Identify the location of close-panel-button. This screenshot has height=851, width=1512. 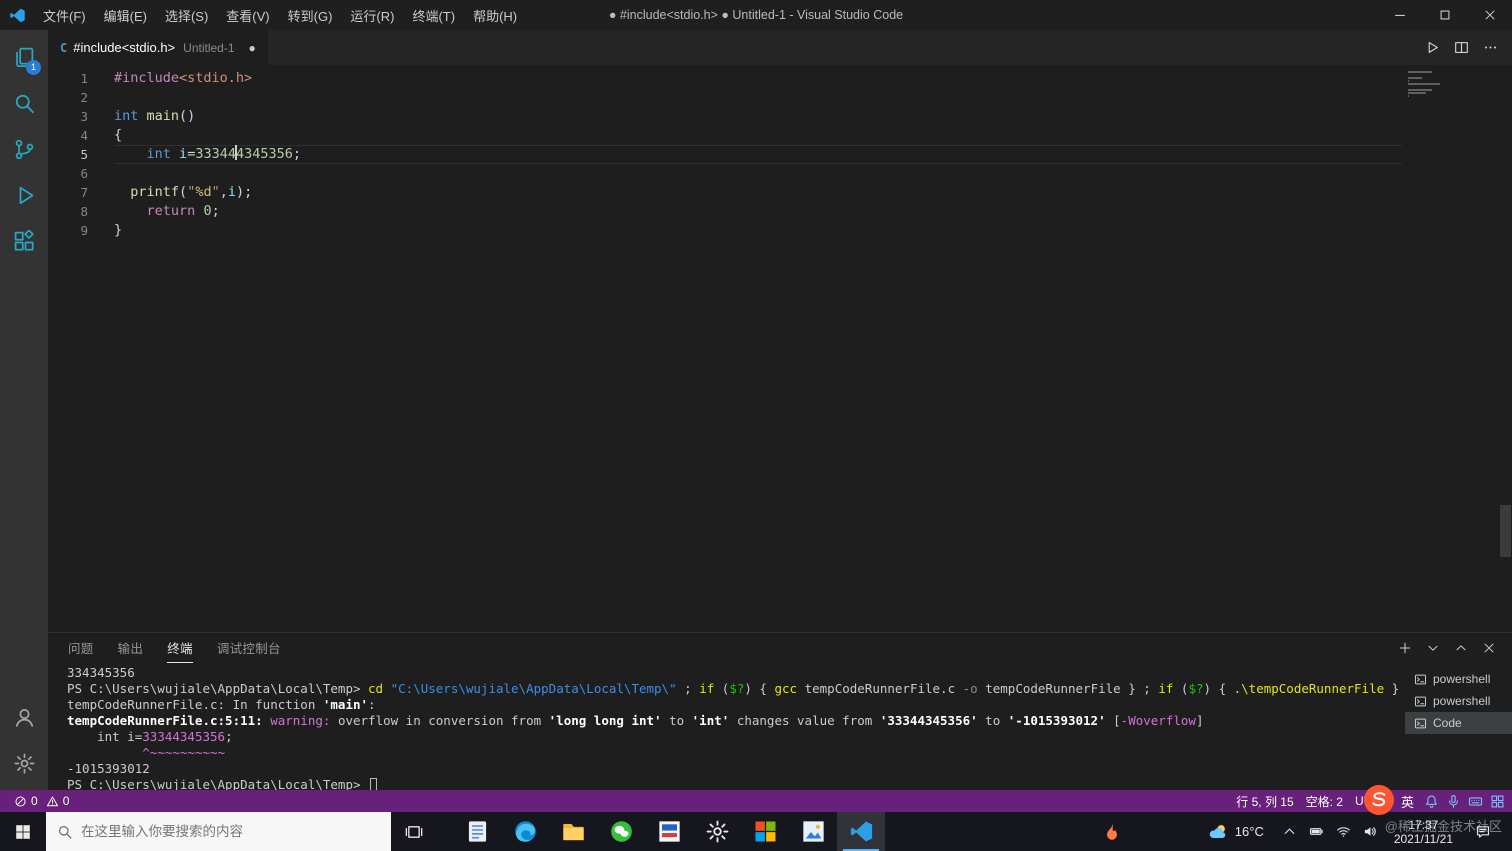
(1489, 648).